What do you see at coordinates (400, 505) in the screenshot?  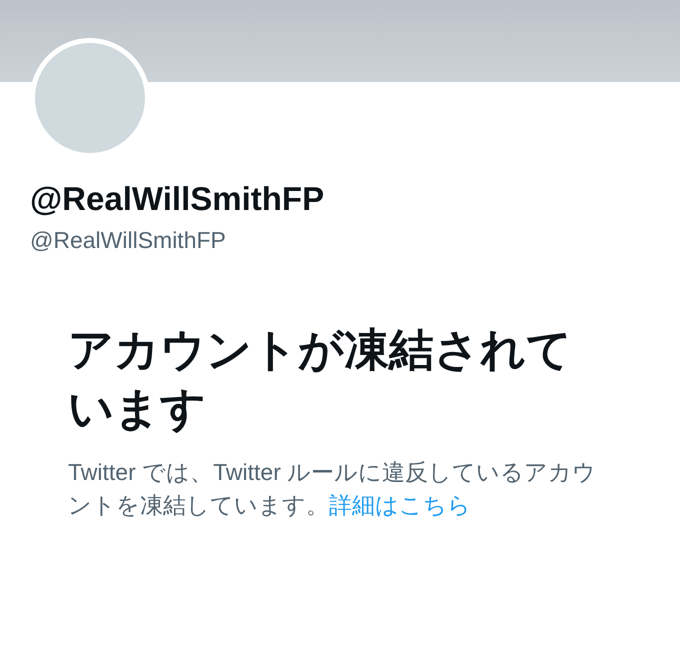 I see `learn-more-link: 詳細はこちら` at bounding box center [400, 505].